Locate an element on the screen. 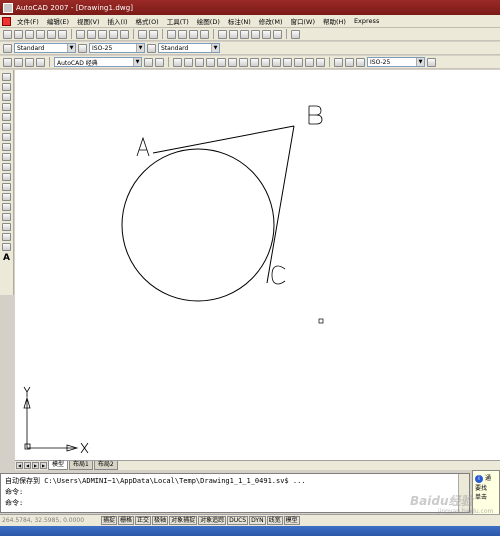 The width and height of the screenshot is (500, 536). workspace-icon is located at coordinates (7, 62).